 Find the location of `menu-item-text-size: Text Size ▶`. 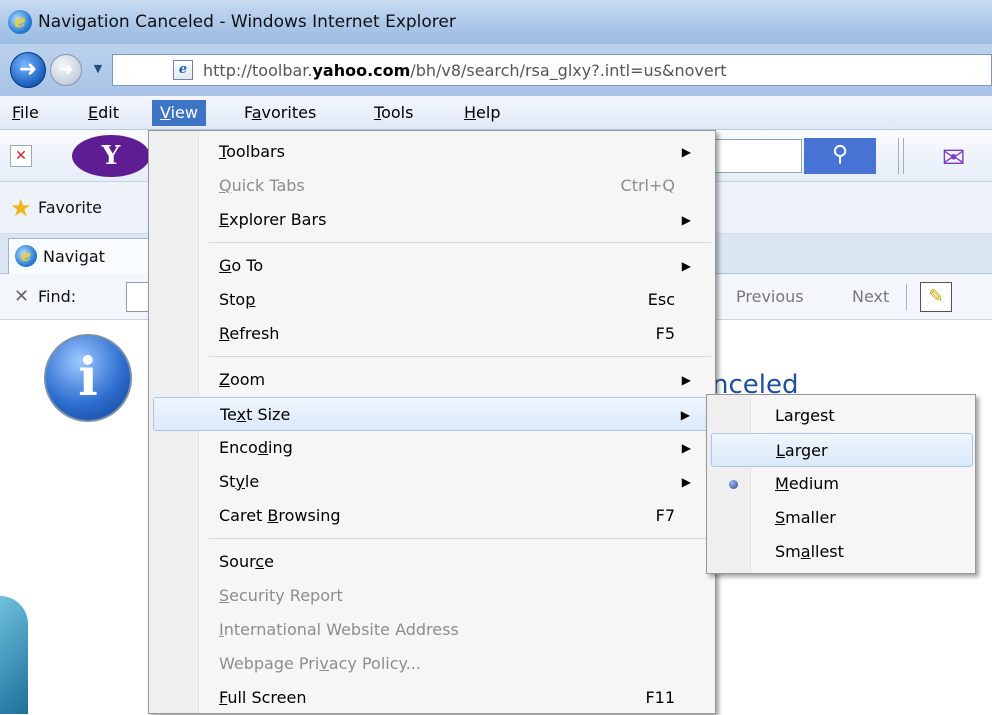

menu-item-text-size: Text Size ▶ is located at coordinates (432, 414).